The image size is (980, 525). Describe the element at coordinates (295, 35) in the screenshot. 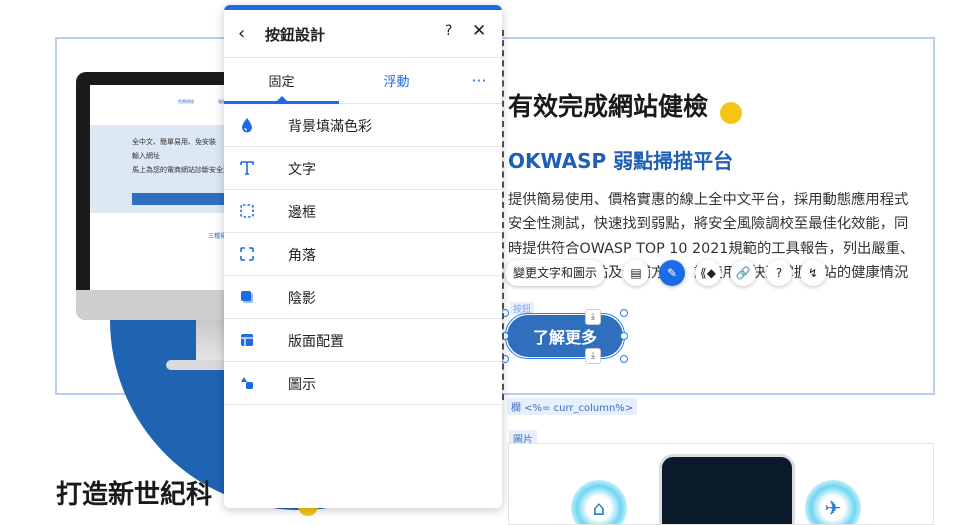

I see `panel-title: 按鈕設計` at that location.